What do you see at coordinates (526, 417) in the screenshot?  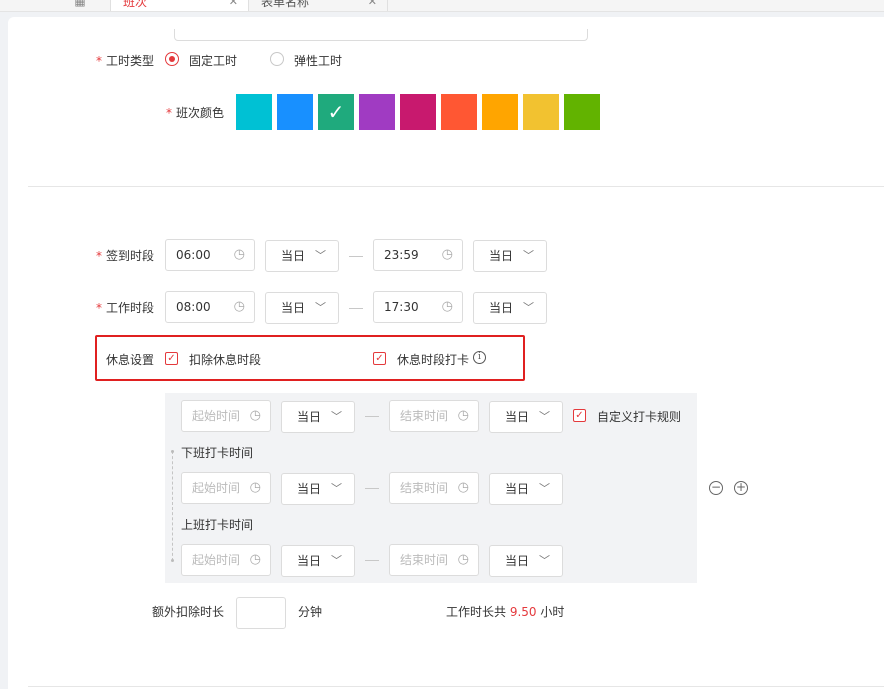 I see `rest-end-day-select: 当日 ﹀` at bounding box center [526, 417].